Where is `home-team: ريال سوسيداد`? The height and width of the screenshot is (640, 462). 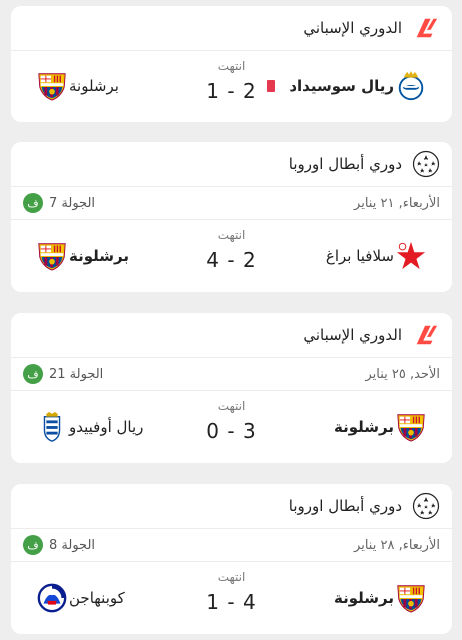 home-team: ريال سوسيداد is located at coordinates (352, 86).